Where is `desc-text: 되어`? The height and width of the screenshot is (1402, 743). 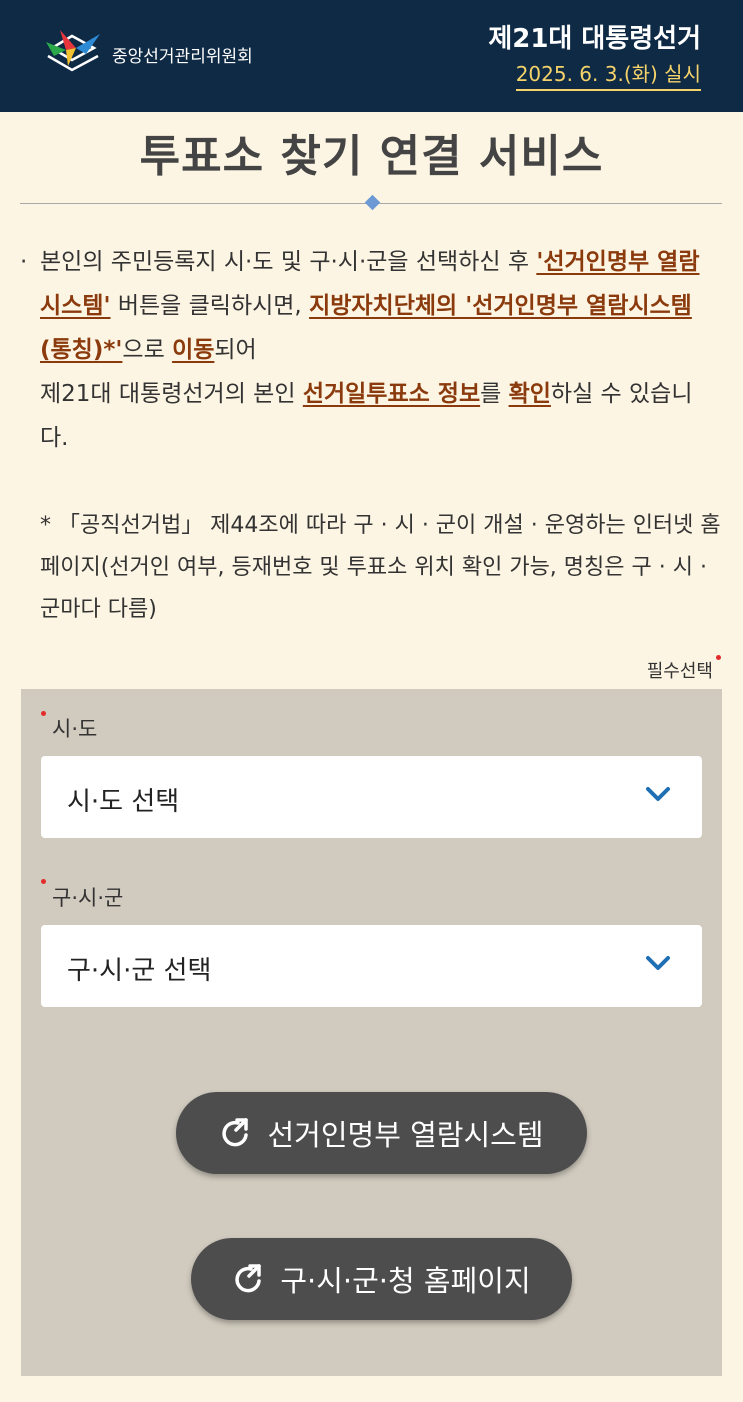 desc-text: 되어 is located at coordinates (235, 350).